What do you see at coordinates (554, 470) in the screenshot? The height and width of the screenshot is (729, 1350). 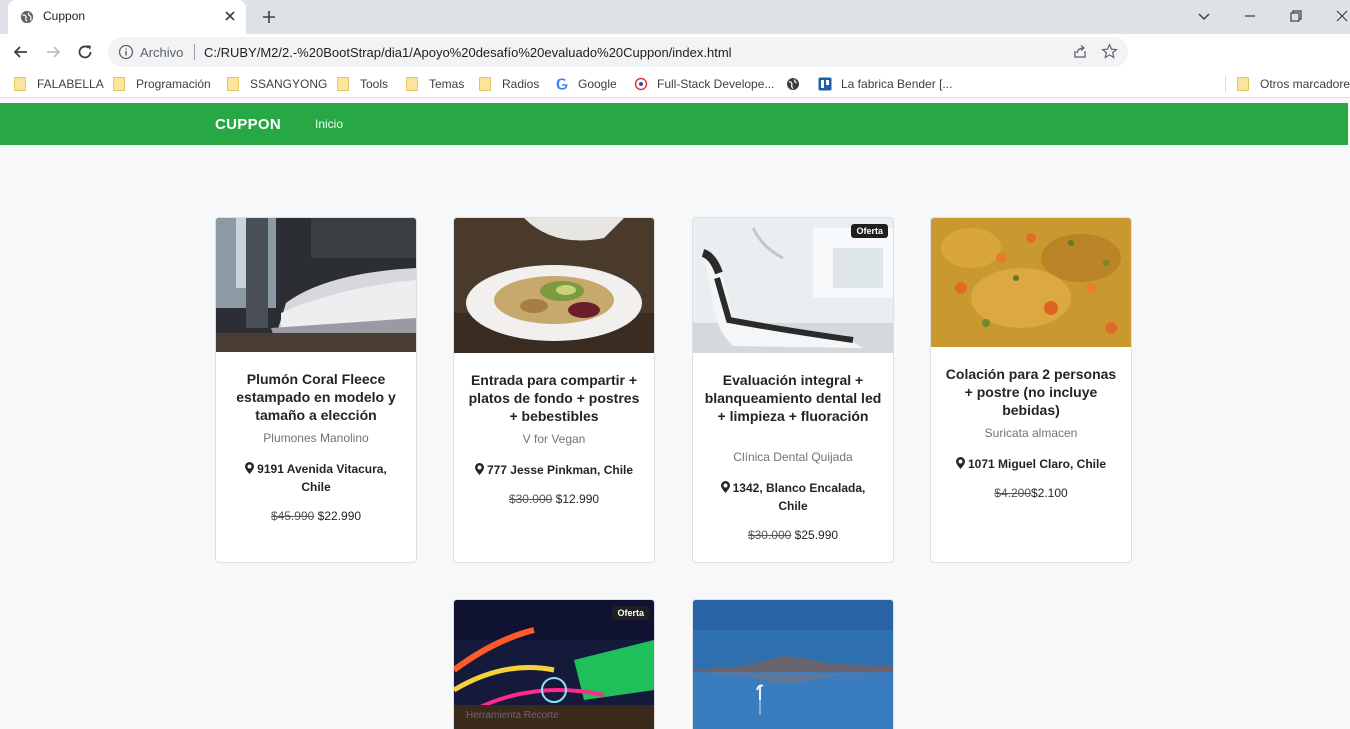 I see `deal-address: 777 Jesse Pinkman, Chile` at bounding box center [554, 470].